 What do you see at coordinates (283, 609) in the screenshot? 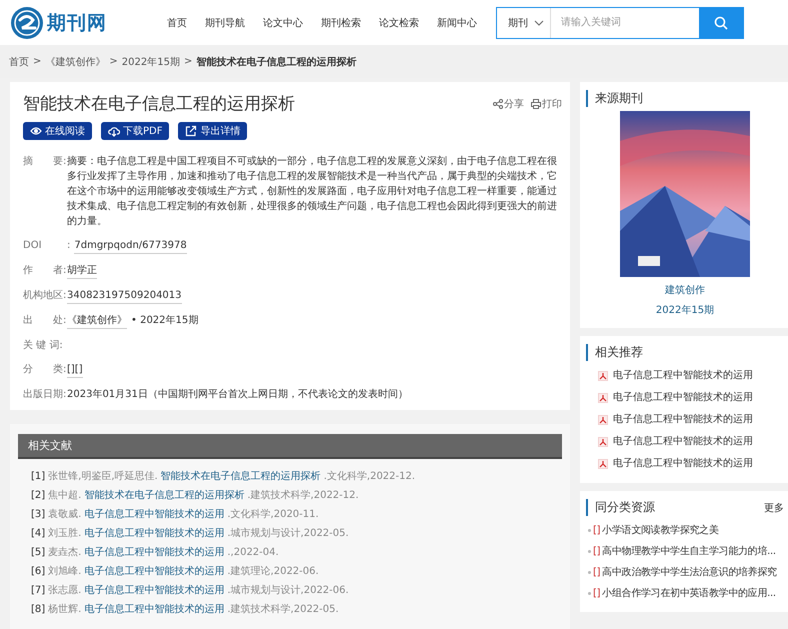
I see `reference-source: .建筑技术科学,2022-05.` at bounding box center [283, 609].